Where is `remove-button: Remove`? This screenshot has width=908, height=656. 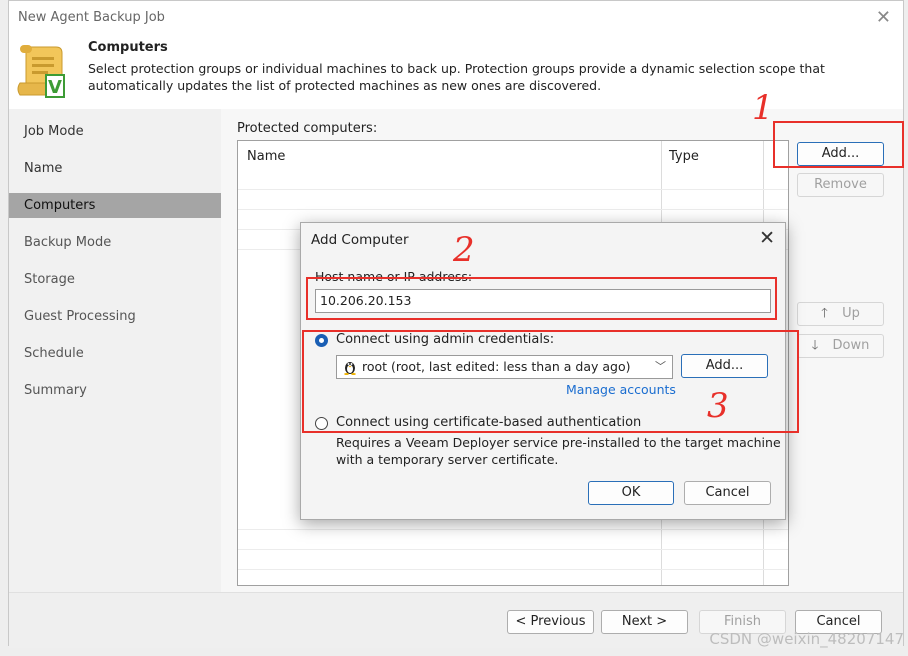
remove-button: Remove is located at coordinates (840, 185).